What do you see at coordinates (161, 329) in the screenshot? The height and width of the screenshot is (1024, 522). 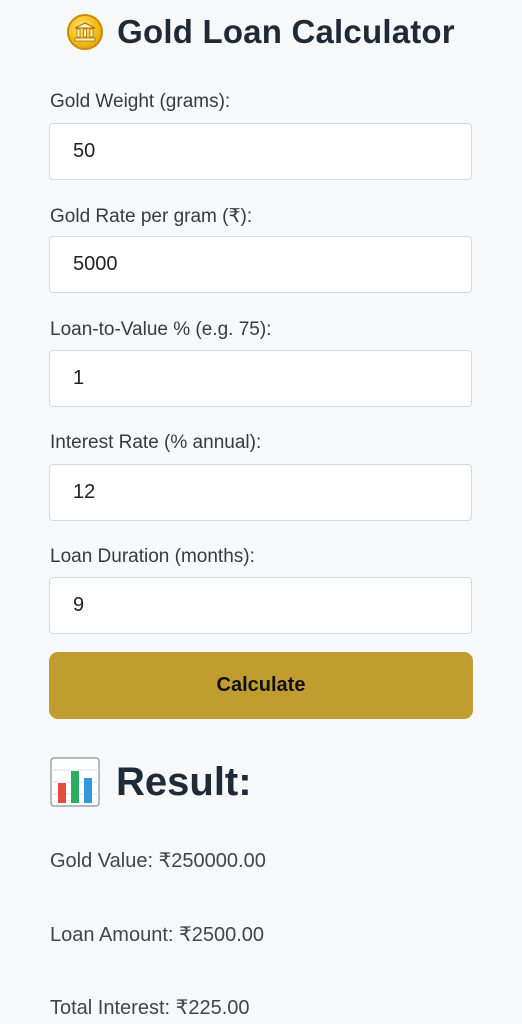 I see `ltv-label: Loan-to-Value % (e.g. 75):` at bounding box center [161, 329].